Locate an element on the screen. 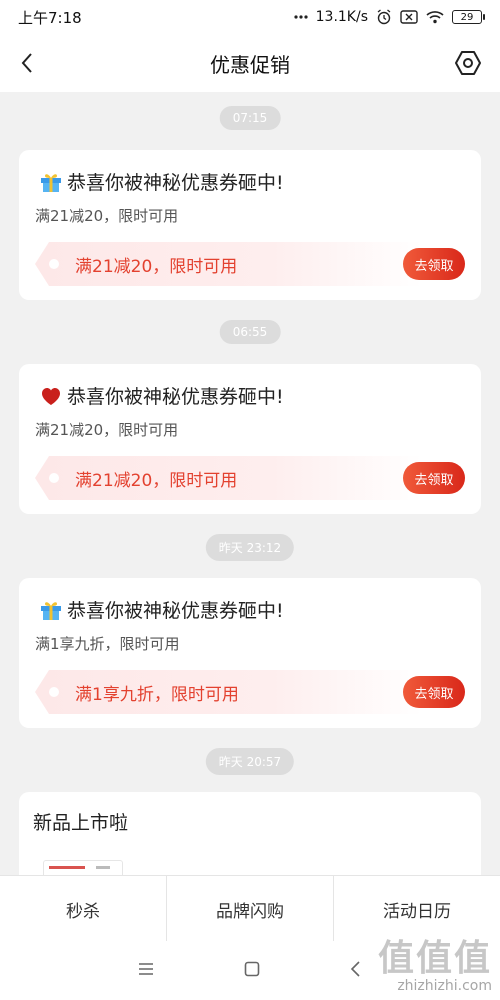  nav-bar: 优惠促销 is located at coordinates (250, 63).